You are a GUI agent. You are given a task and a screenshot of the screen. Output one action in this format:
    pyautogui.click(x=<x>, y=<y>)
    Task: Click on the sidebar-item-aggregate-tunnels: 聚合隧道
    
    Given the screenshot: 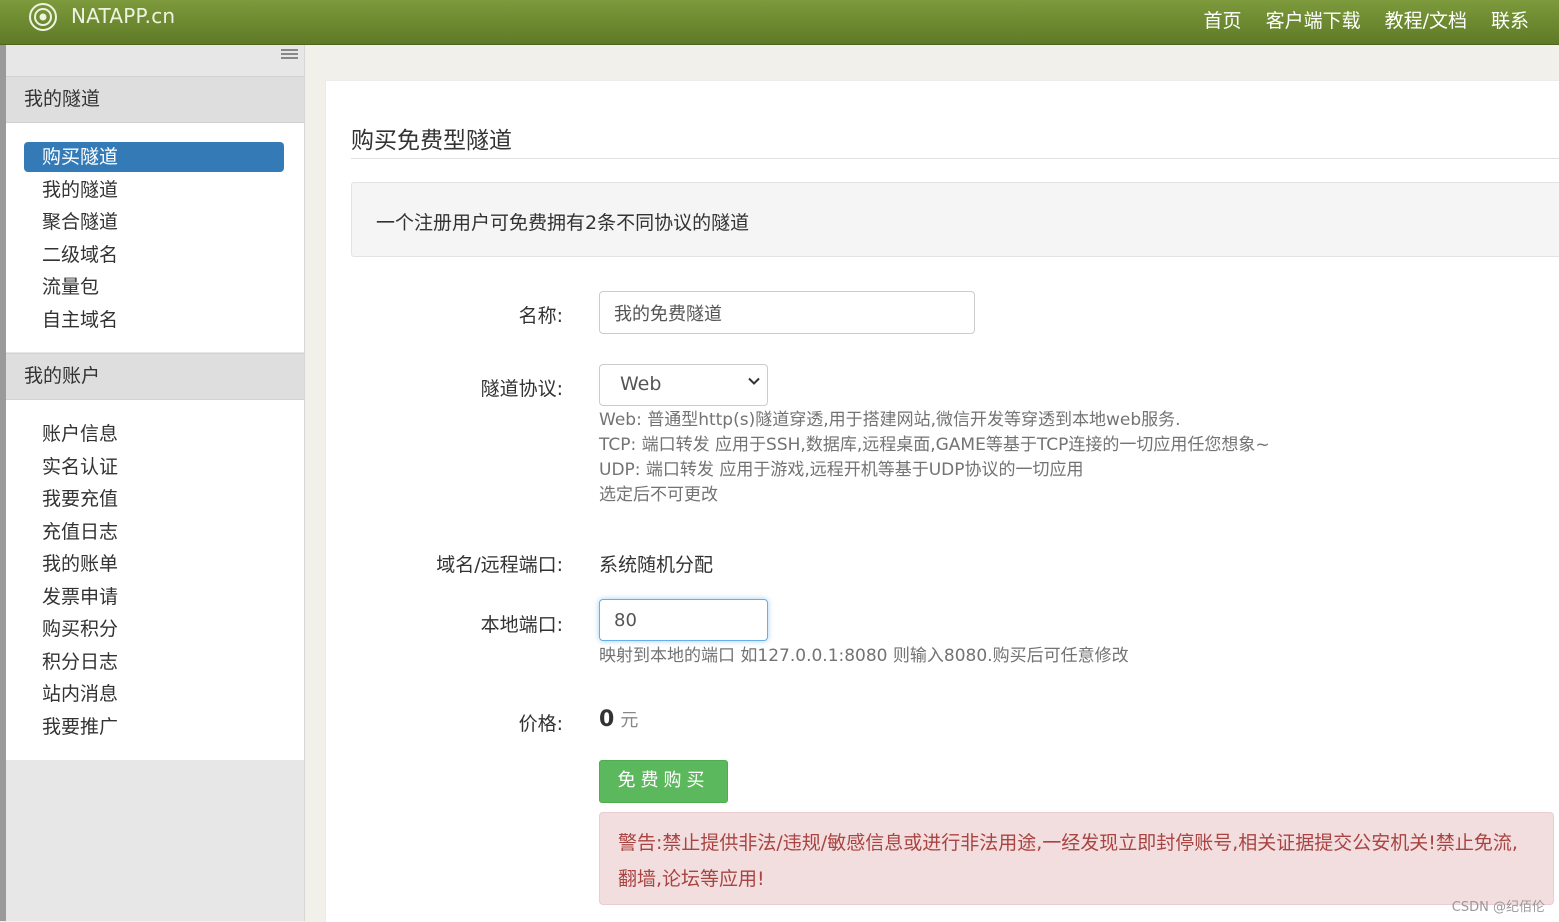 What is the action you would take?
    pyautogui.click(x=154, y=222)
    